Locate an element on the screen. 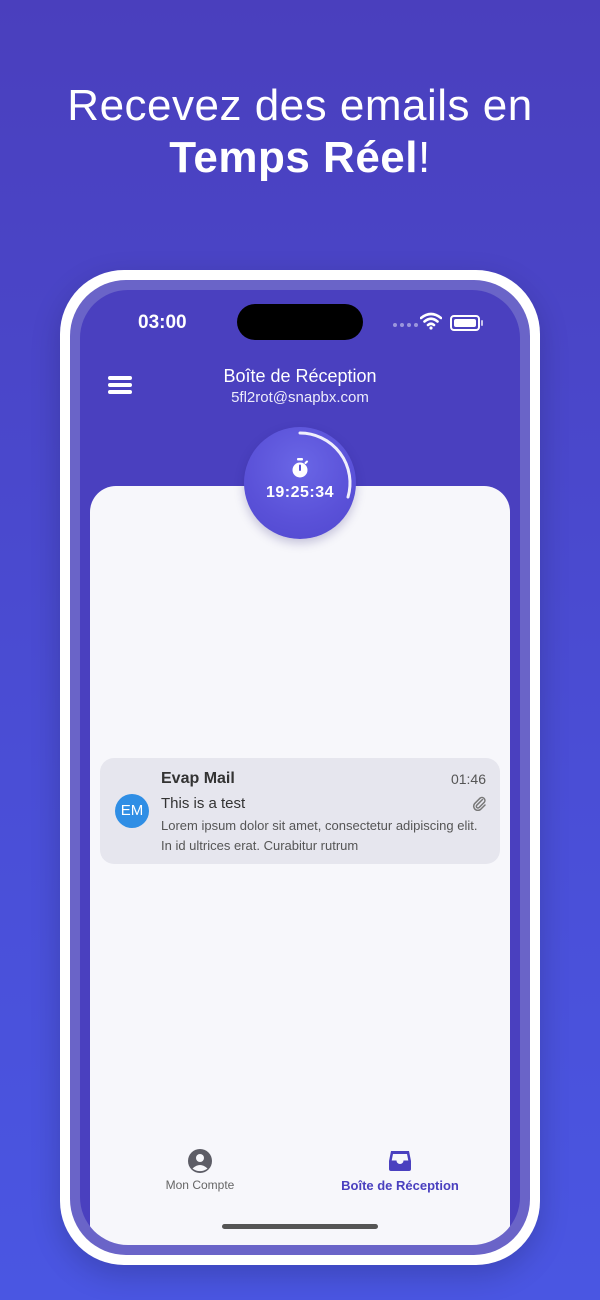  headline: Recevez des emails en Temps Réel! is located at coordinates (300, 132).